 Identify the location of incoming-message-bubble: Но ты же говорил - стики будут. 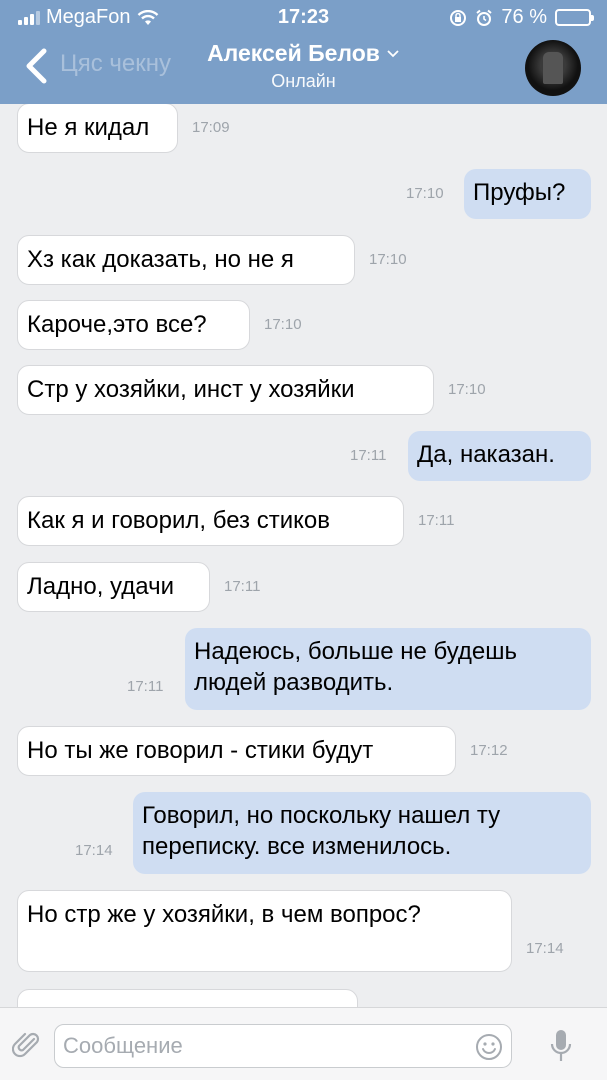
(236, 751).